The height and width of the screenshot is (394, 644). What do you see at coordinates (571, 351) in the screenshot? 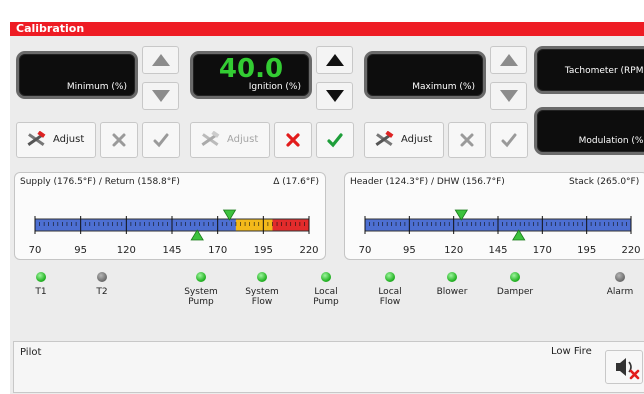
I see `fire-status: Low Fire` at bounding box center [571, 351].